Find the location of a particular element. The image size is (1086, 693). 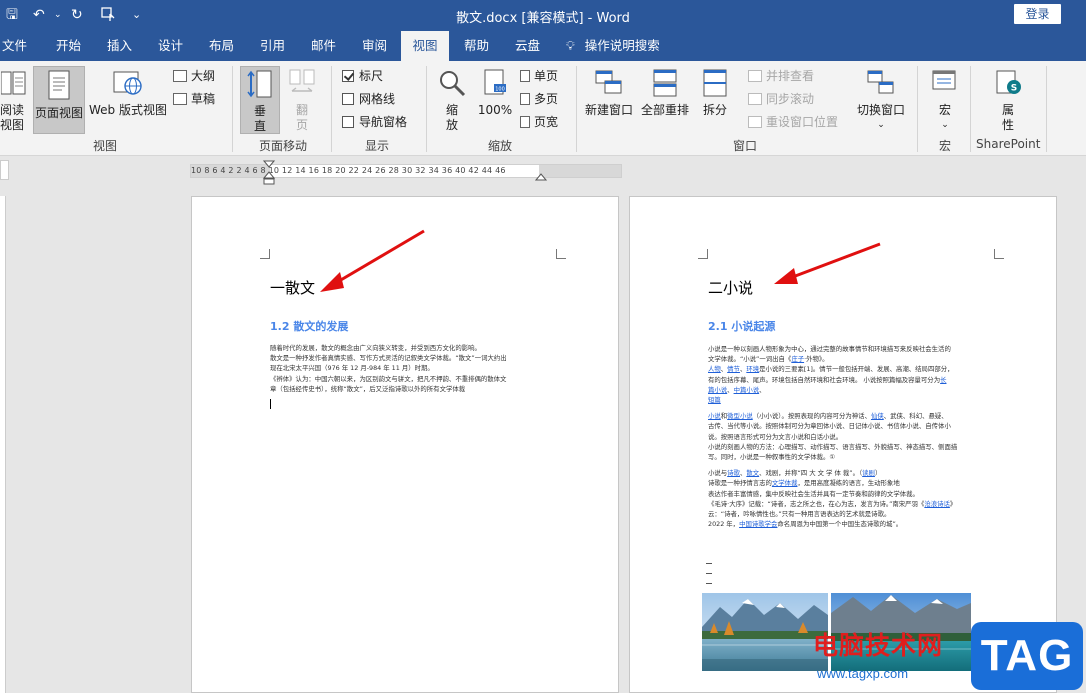

split-label: 拆分 is located at coordinates (714, 110).